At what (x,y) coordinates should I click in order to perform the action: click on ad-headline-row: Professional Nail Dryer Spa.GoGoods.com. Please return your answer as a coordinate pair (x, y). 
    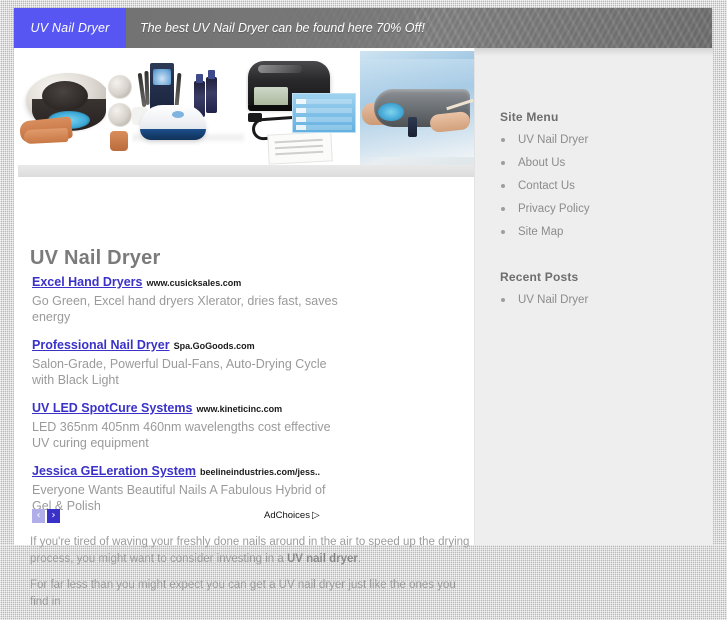
    Looking at the image, I should click on (192, 345).